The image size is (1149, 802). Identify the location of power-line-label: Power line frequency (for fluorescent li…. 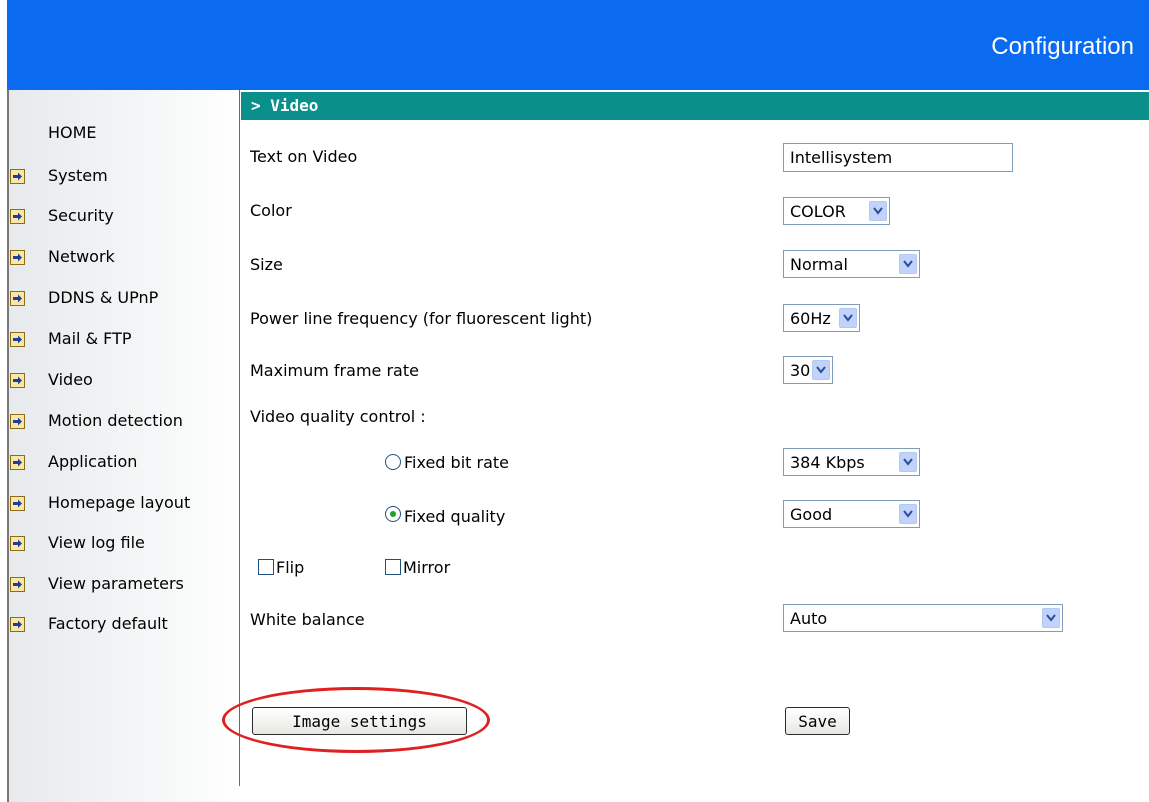
(421, 318).